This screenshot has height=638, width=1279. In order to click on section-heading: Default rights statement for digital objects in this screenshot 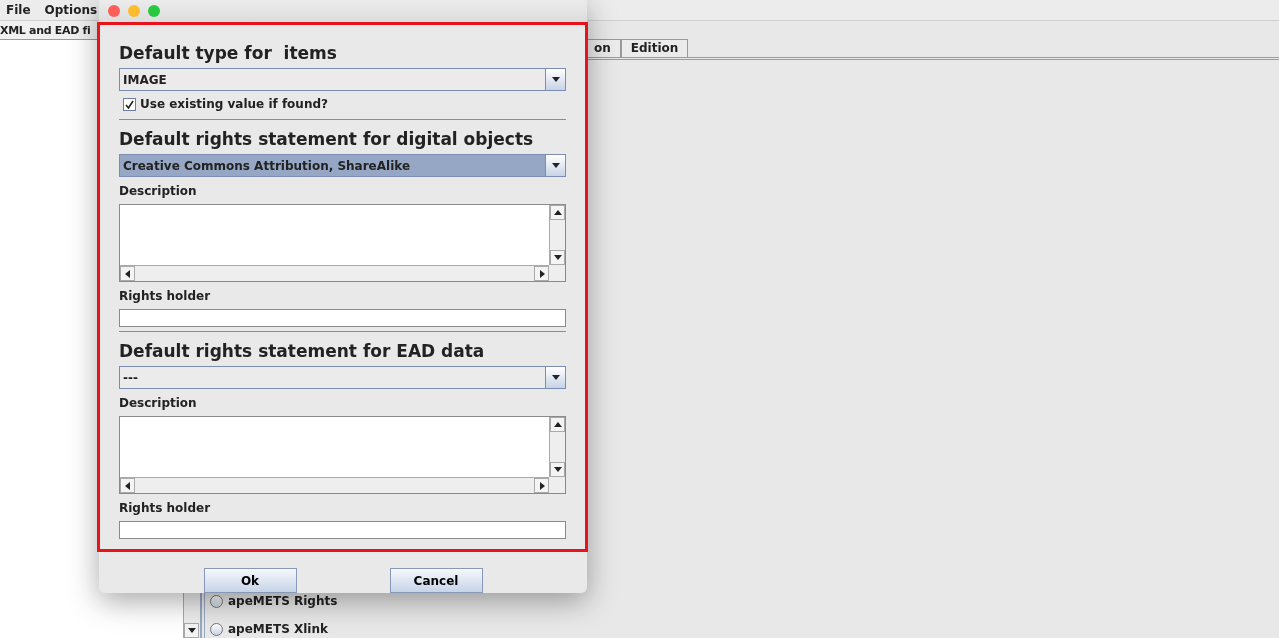, I will do `click(327, 139)`.